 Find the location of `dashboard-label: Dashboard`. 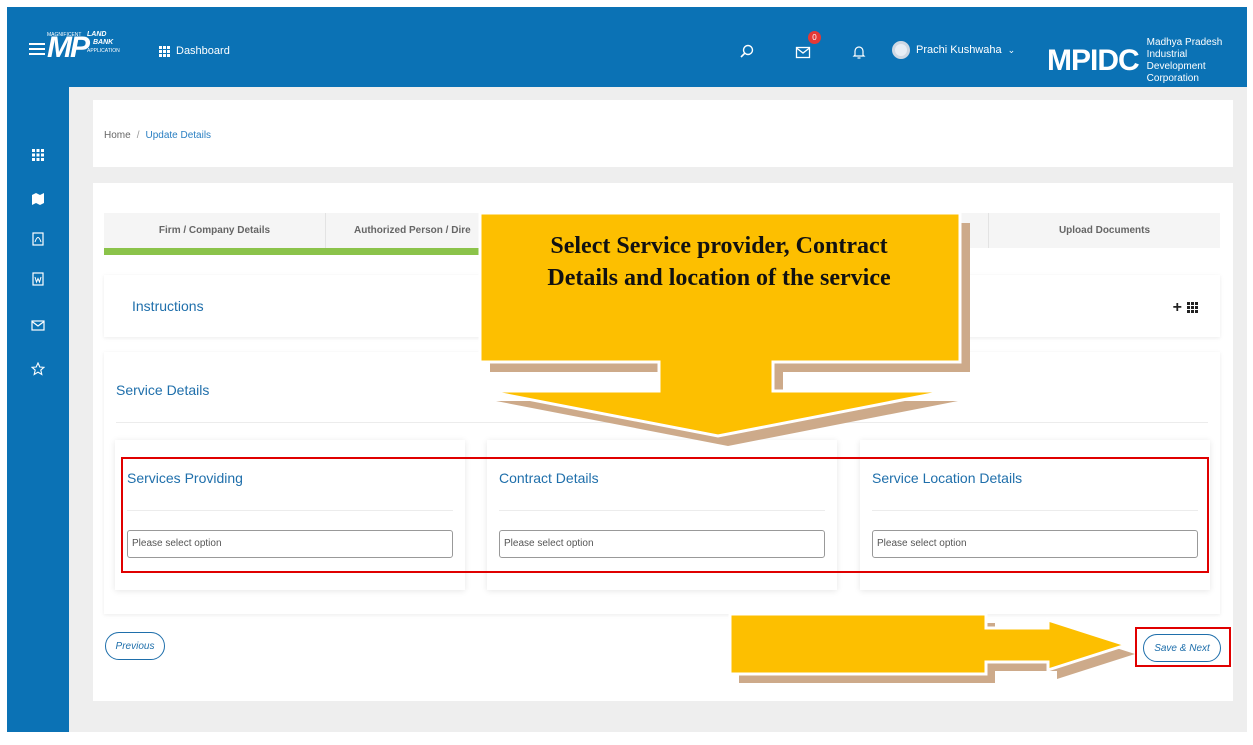

dashboard-label: Dashboard is located at coordinates (203, 51).